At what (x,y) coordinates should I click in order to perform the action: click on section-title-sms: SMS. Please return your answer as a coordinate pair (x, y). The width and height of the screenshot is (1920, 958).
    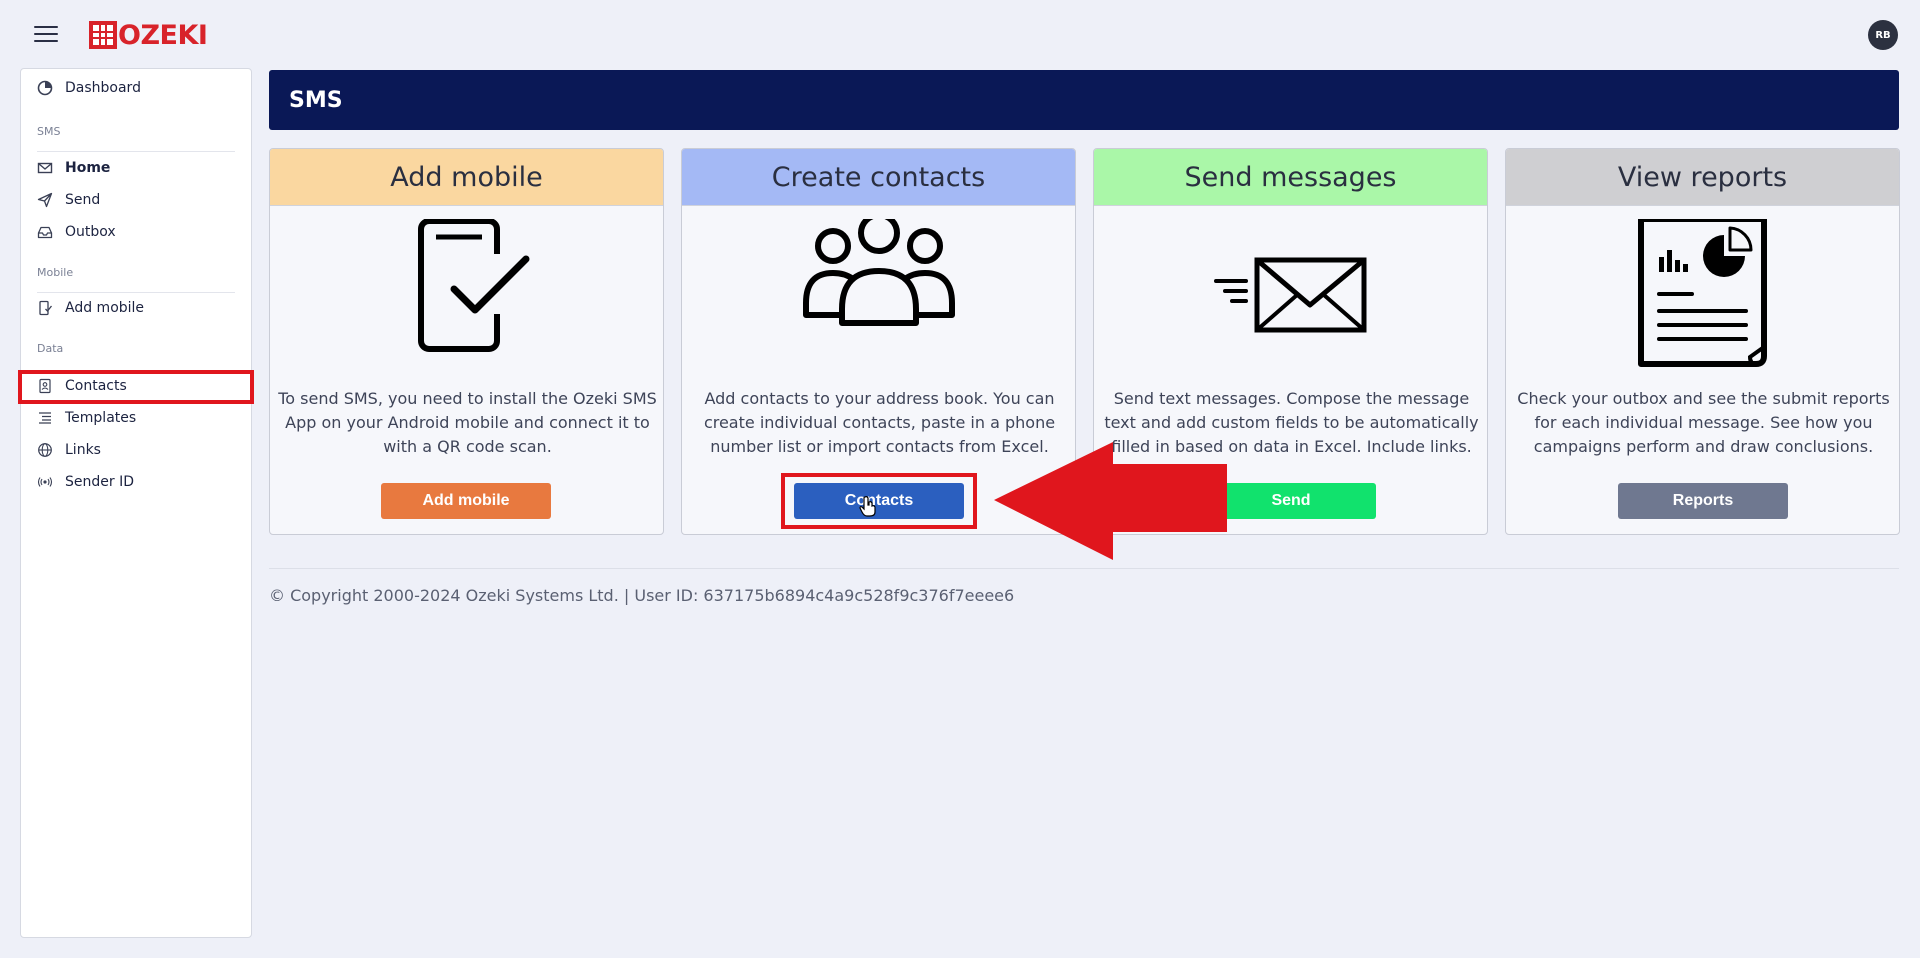
    Looking at the image, I should click on (49, 131).